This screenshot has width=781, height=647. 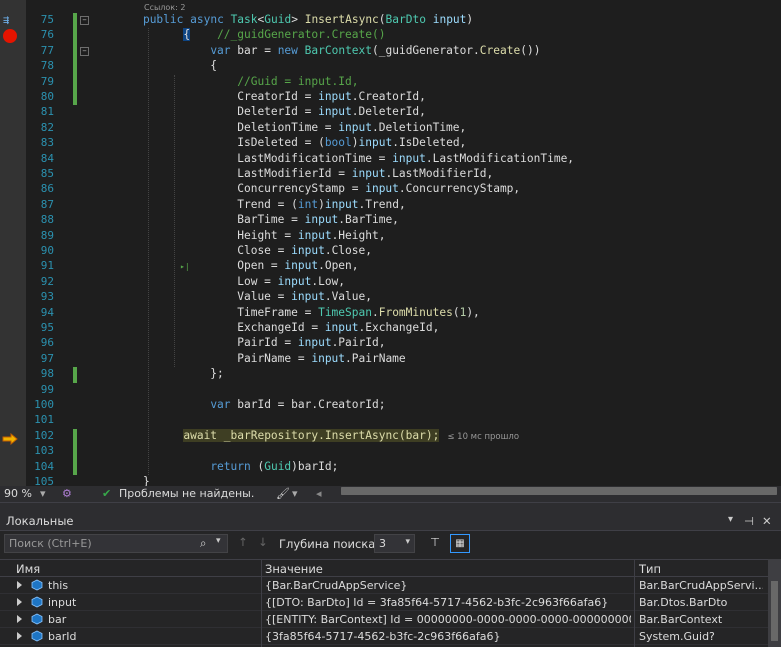 What do you see at coordinates (6, 20) in the screenshot?
I see `debug-bookmark-icon: ⇶` at bounding box center [6, 20].